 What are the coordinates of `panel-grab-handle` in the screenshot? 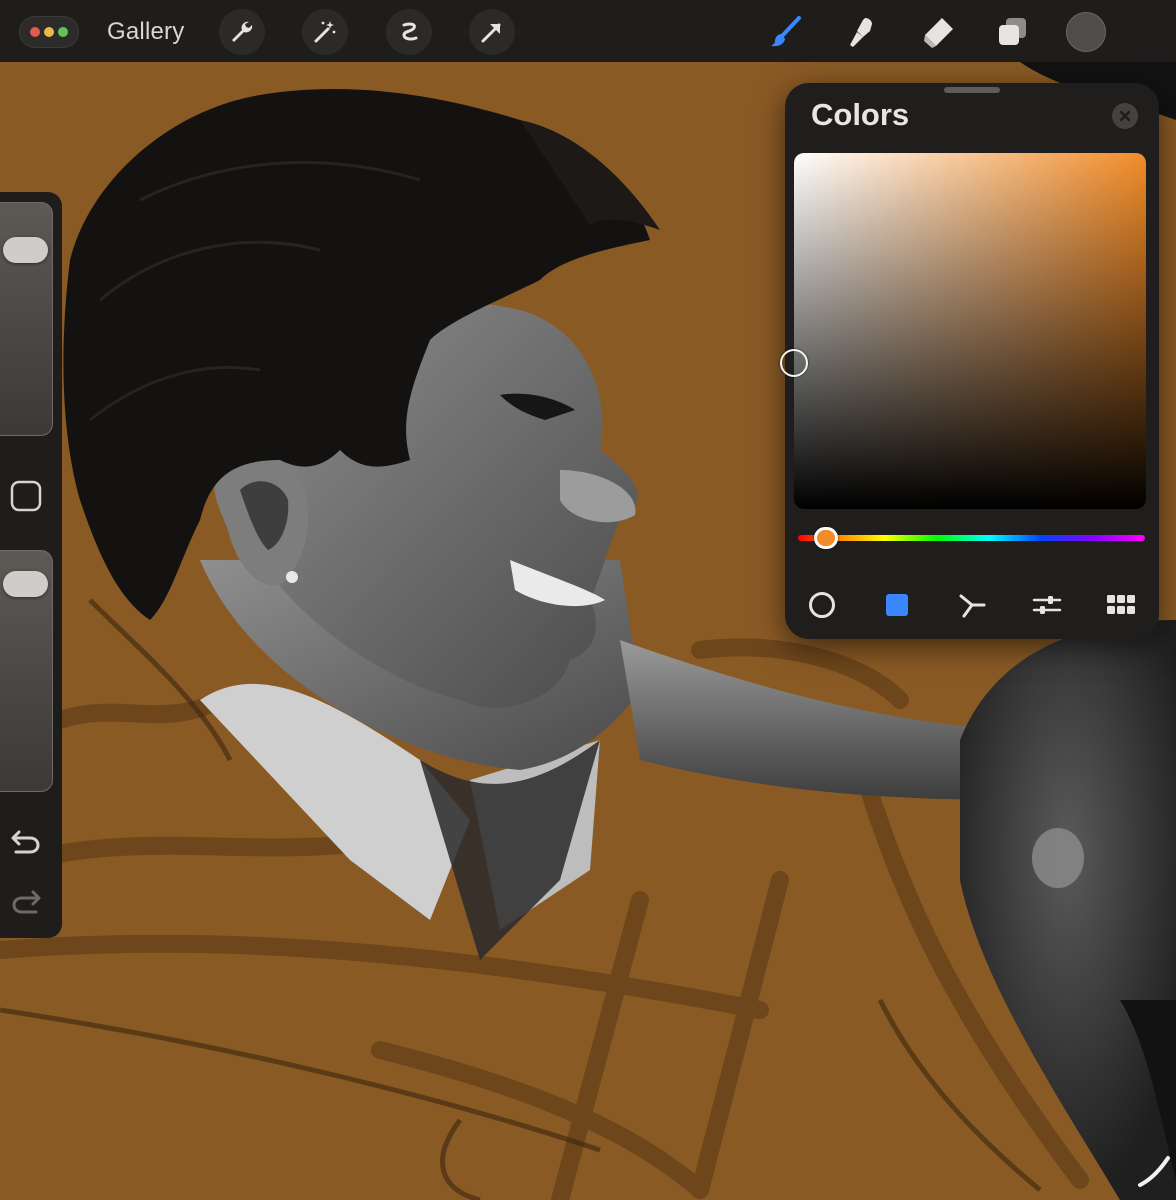 It's located at (972, 90).